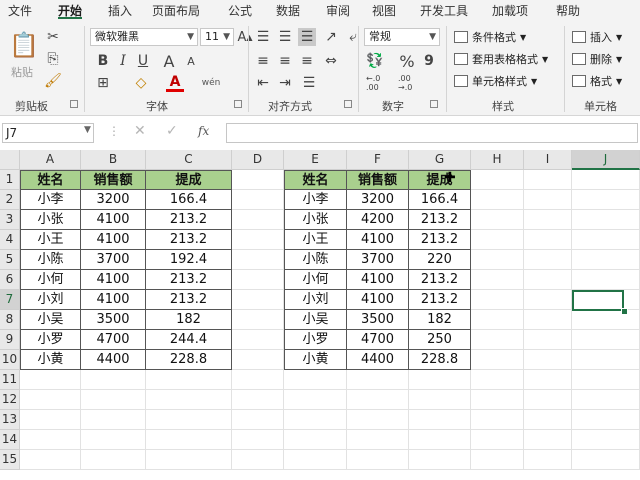 The image size is (640, 480). I want to click on right-table-cell: 小王, so click(315, 240).